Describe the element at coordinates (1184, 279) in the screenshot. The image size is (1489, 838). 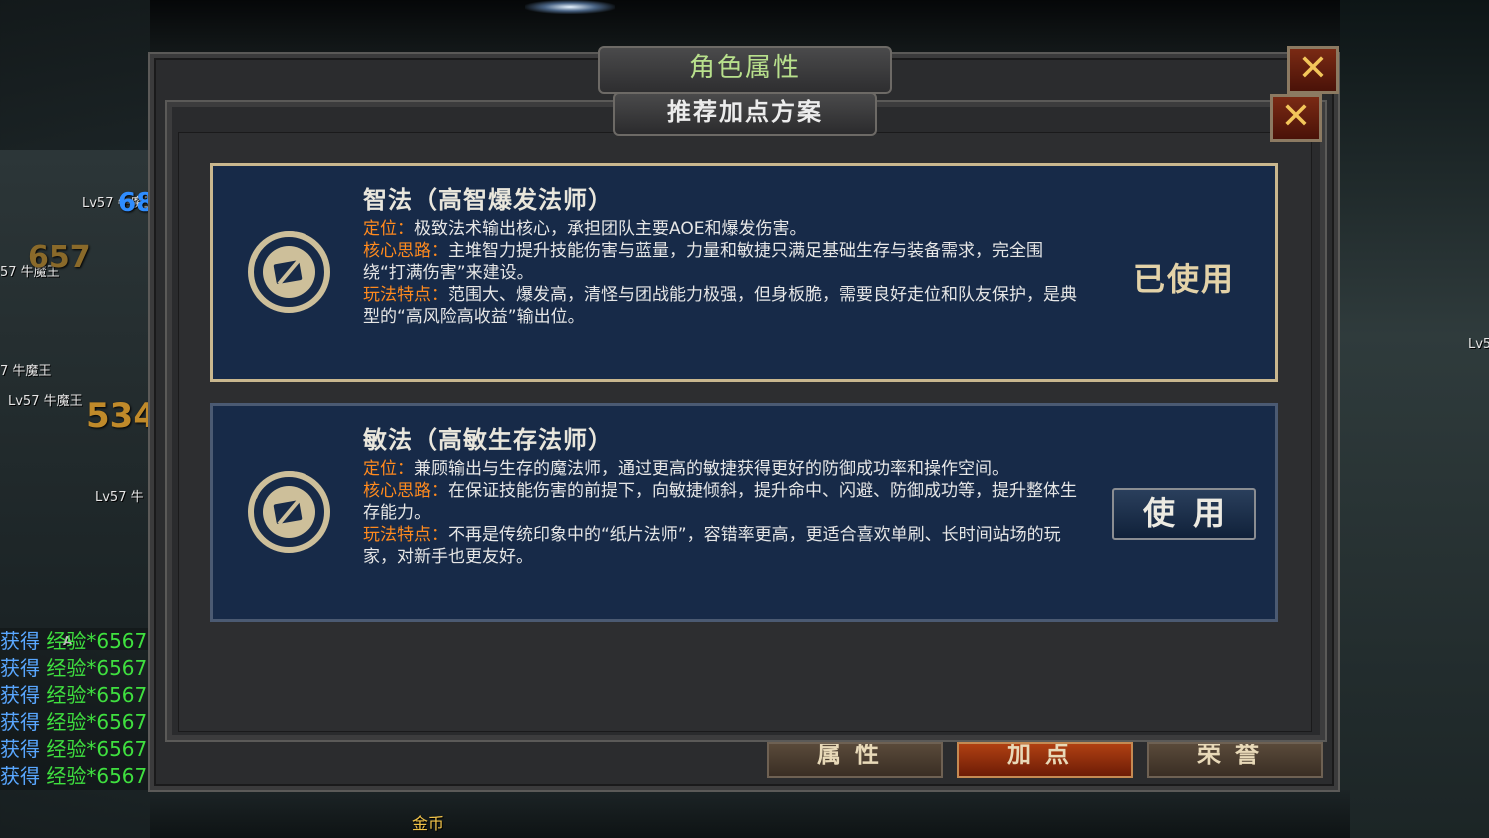
I see `plan-status-in-use: 已使用` at that location.